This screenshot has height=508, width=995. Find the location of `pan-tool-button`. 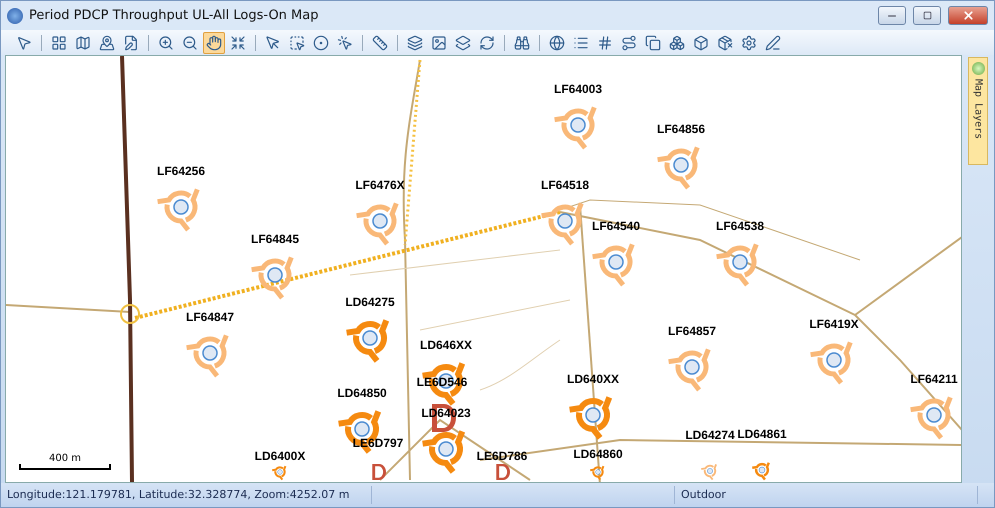

pan-tool-button is located at coordinates (214, 43).